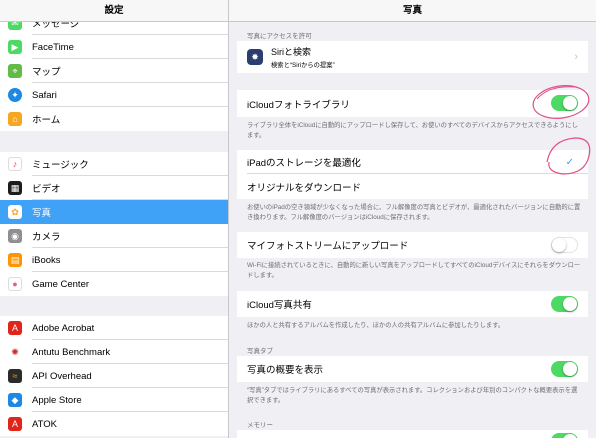  I want to click on sidebar-item-api-overhead: ≈ API Overhead, so click(114, 376).